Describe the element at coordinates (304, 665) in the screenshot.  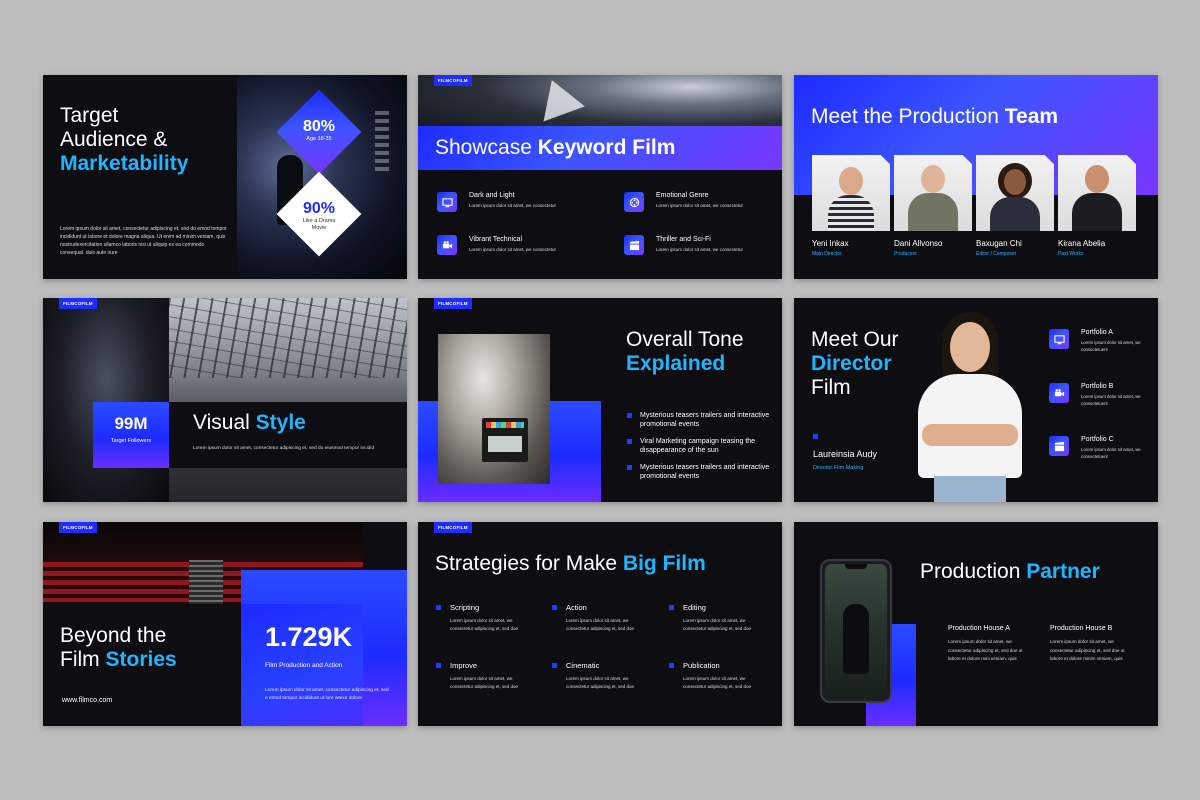
I see `stat-label: Film Production and Action` at that location.